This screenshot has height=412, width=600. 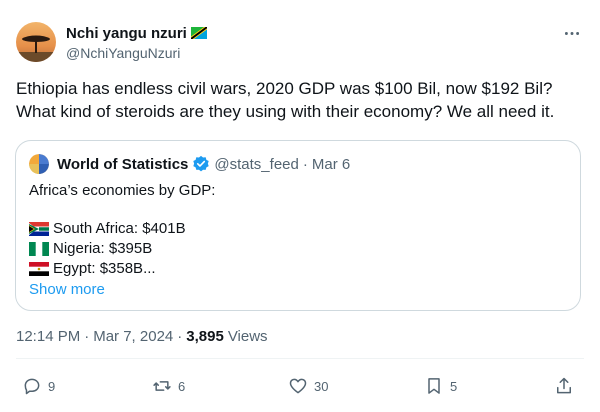 I want to click on tweet-date: Mar 7, 2024, so click(x=133, y=336).